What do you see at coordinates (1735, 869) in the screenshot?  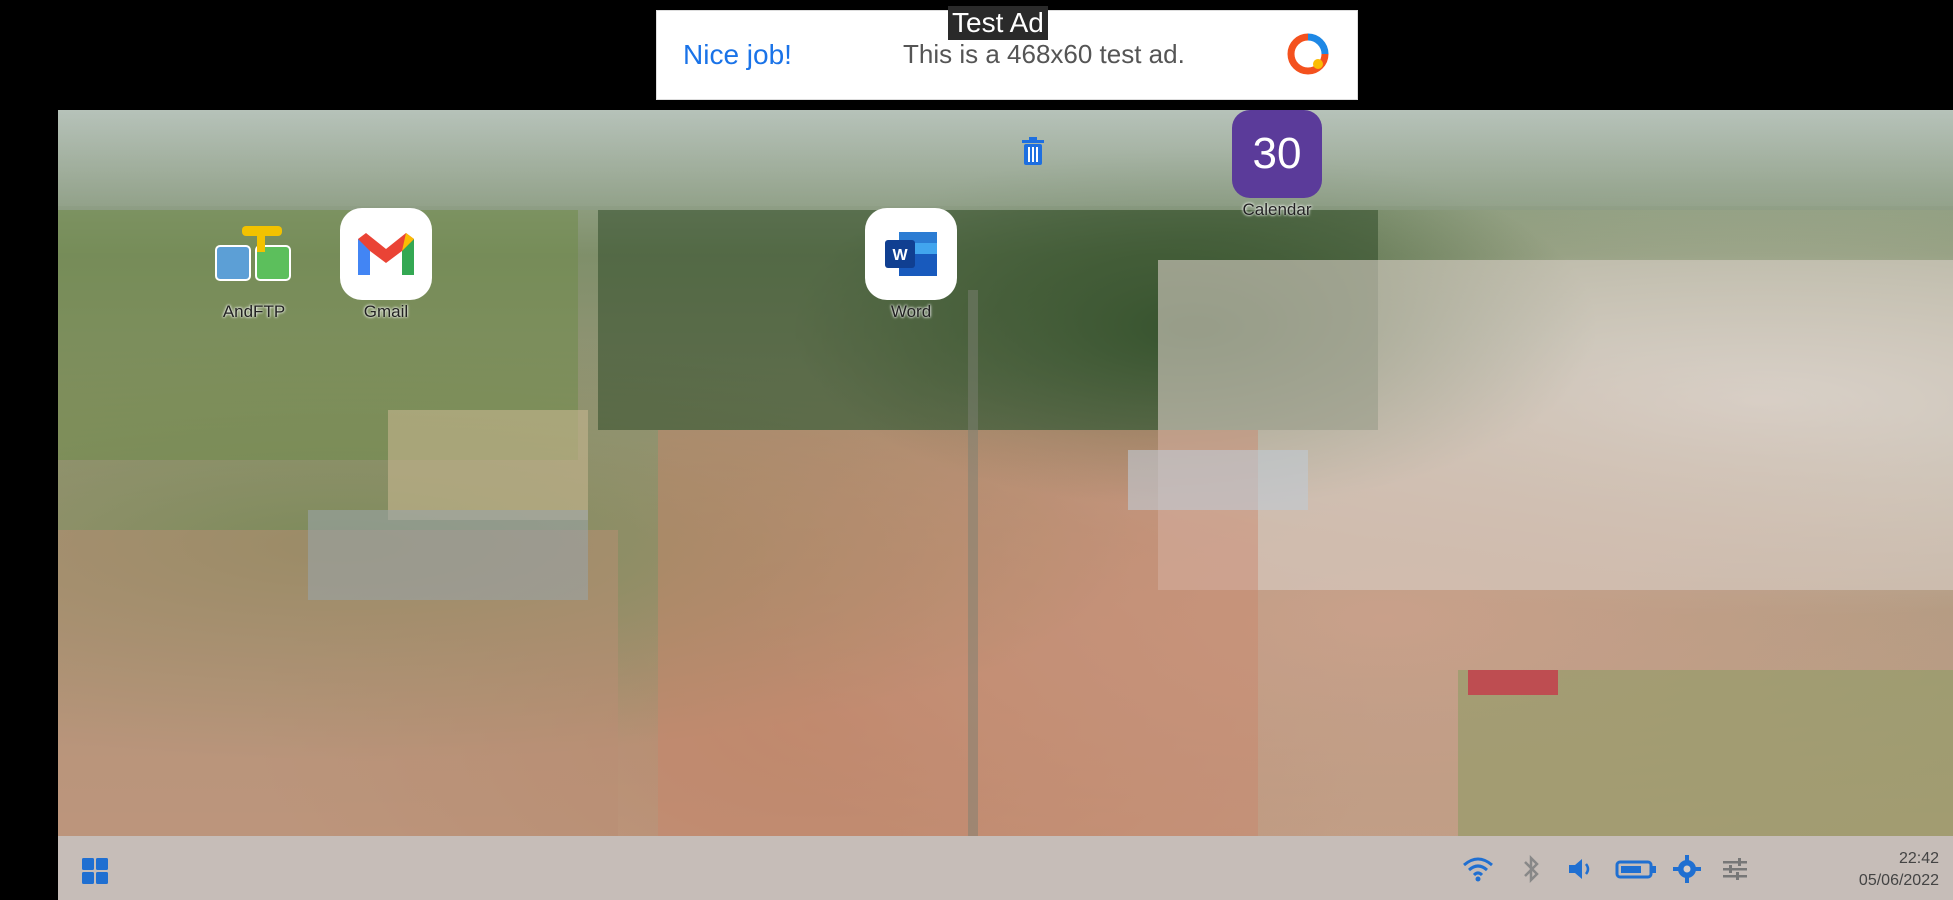 I see `sliders-icon` at bounding box center [1735, 869].